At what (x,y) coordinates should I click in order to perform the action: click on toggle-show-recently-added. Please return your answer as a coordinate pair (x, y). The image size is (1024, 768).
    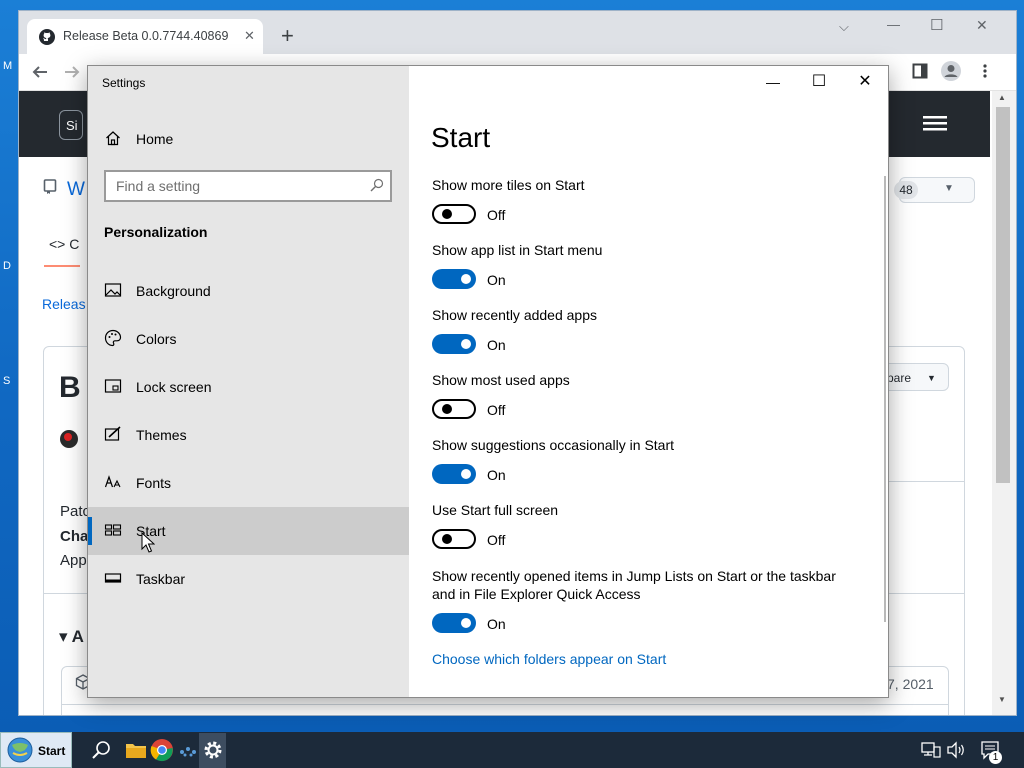
    Looking at the image, I should click on (454, 344).